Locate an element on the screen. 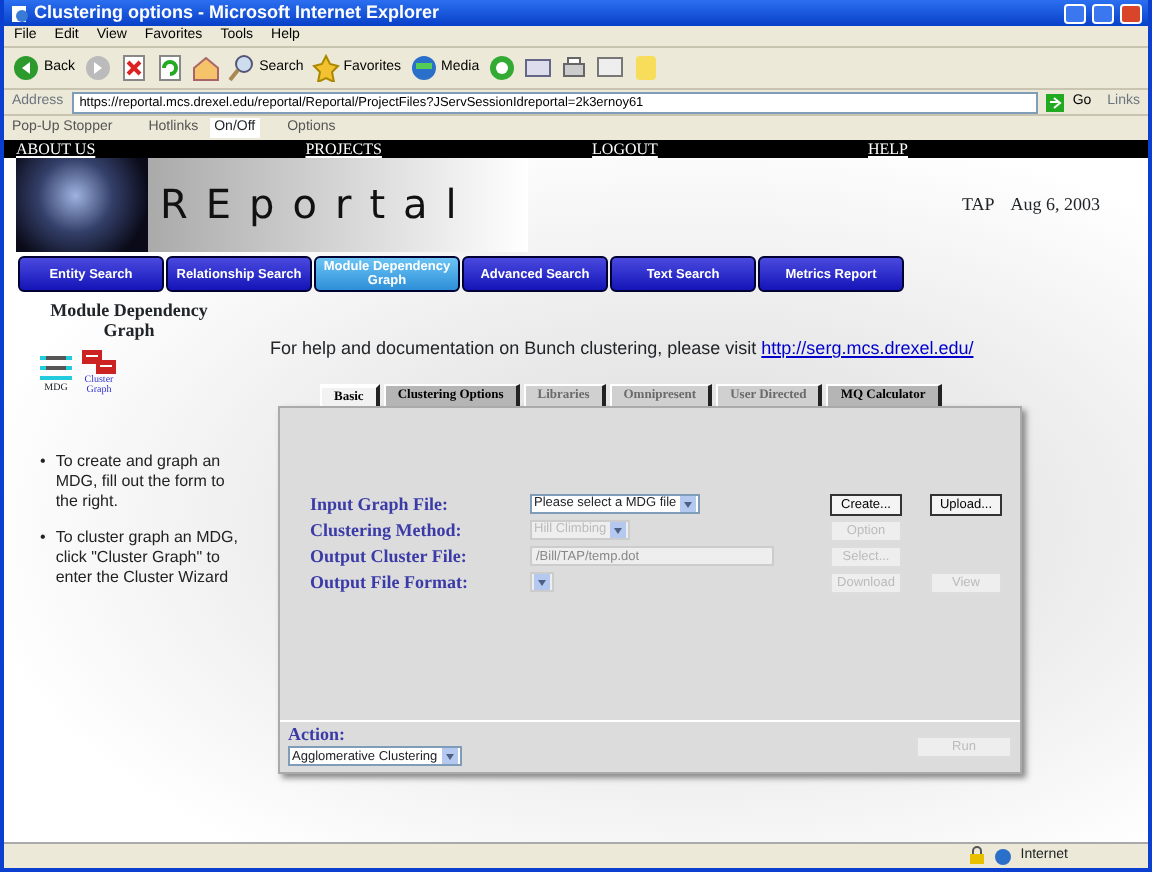 Image resolution: width=1152 pixels, height=872 pixels. refresh-icon is located at coordinates (169, 68).